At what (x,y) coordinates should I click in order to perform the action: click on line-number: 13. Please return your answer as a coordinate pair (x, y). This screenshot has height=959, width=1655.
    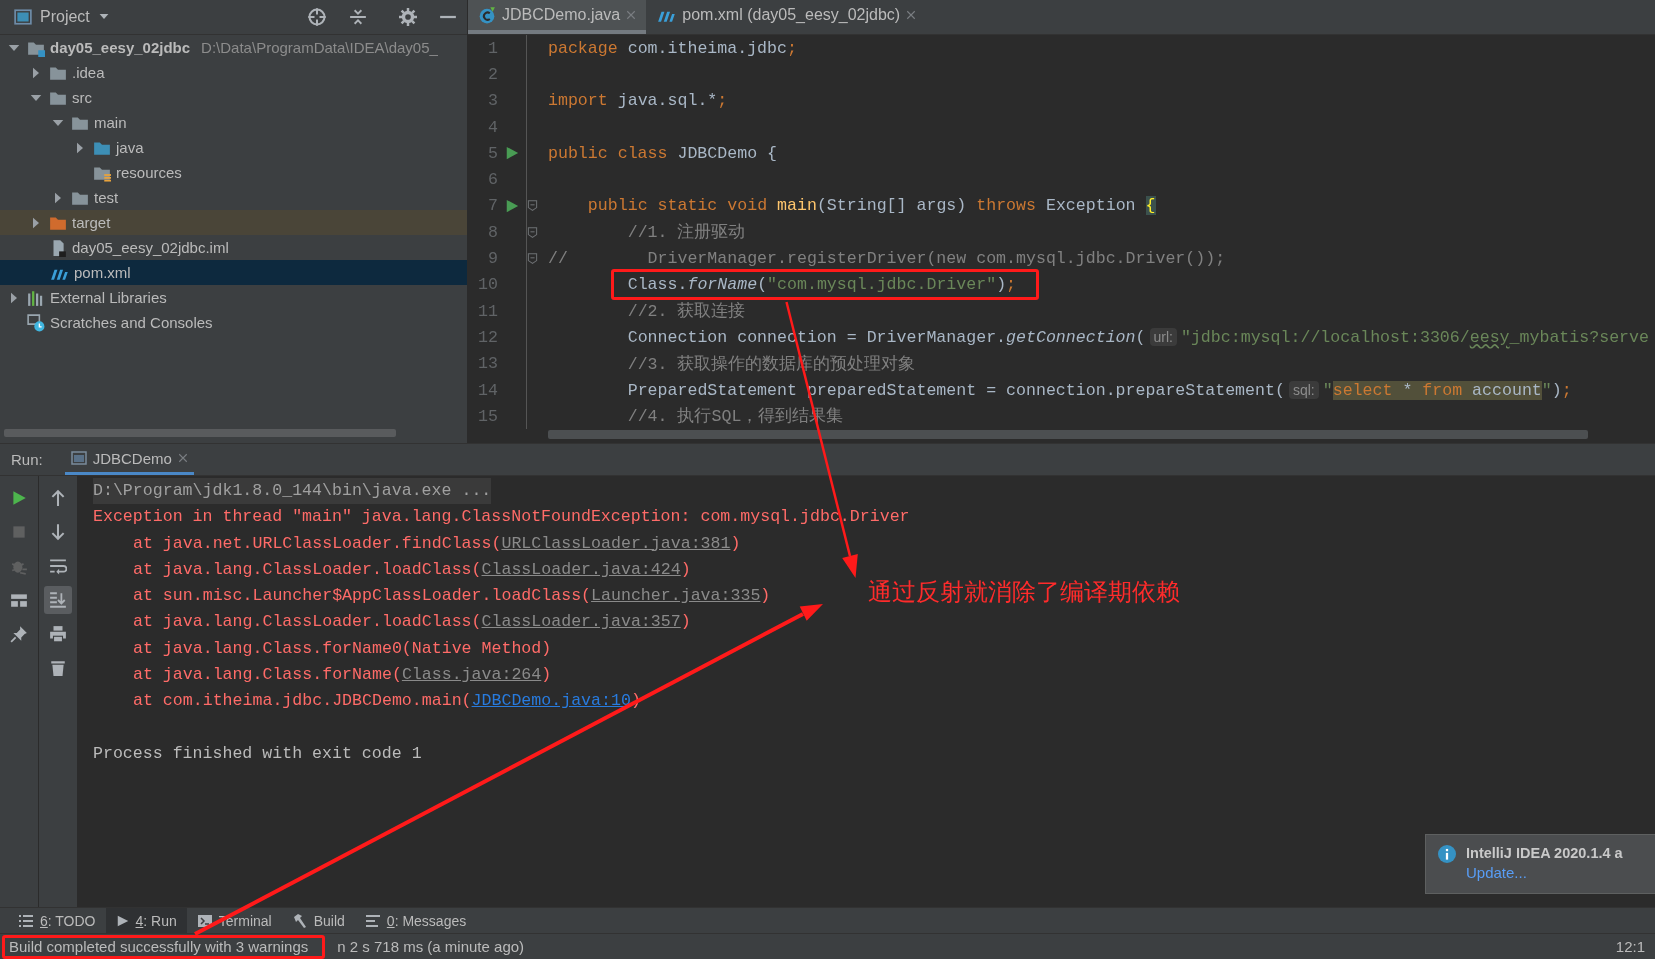
    Looking at the image, I should click on (487, 364).